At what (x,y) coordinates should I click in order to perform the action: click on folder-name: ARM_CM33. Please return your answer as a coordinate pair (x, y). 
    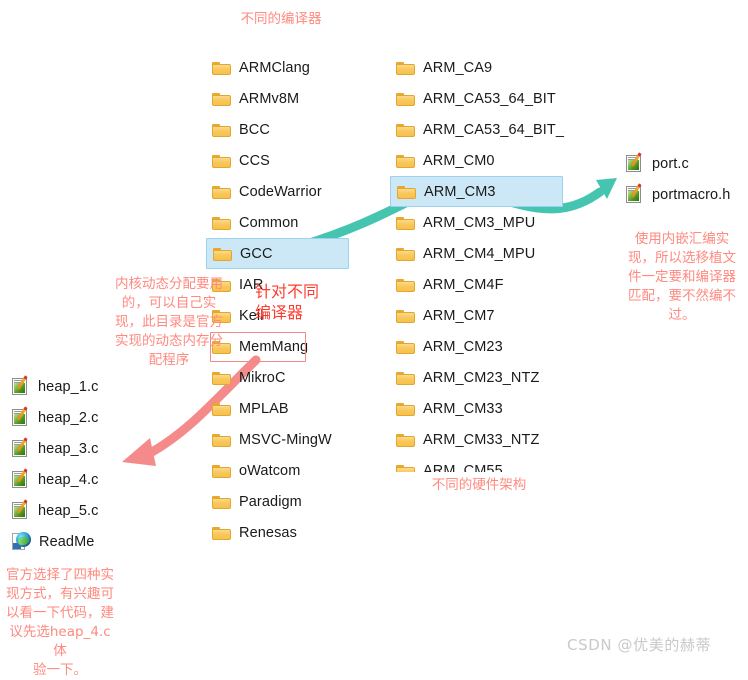
    Looking at the image, I should click on (463, 408).